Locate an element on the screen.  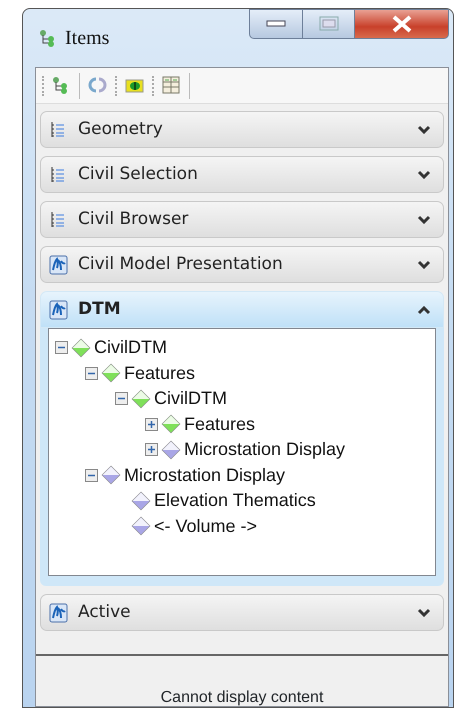
status-message: Cannot display content is located at coordinates (242, 698).